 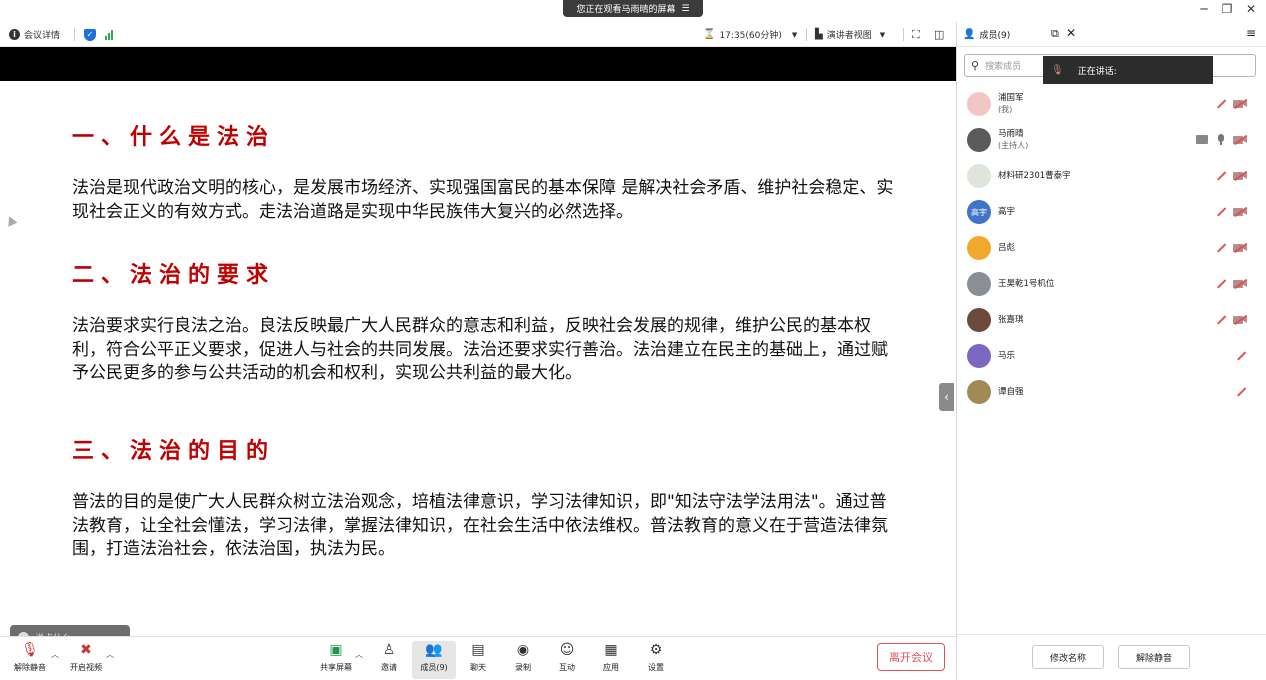 I want to click on unmute-button: 🎙 解除静音, so click(x=30, y=660).